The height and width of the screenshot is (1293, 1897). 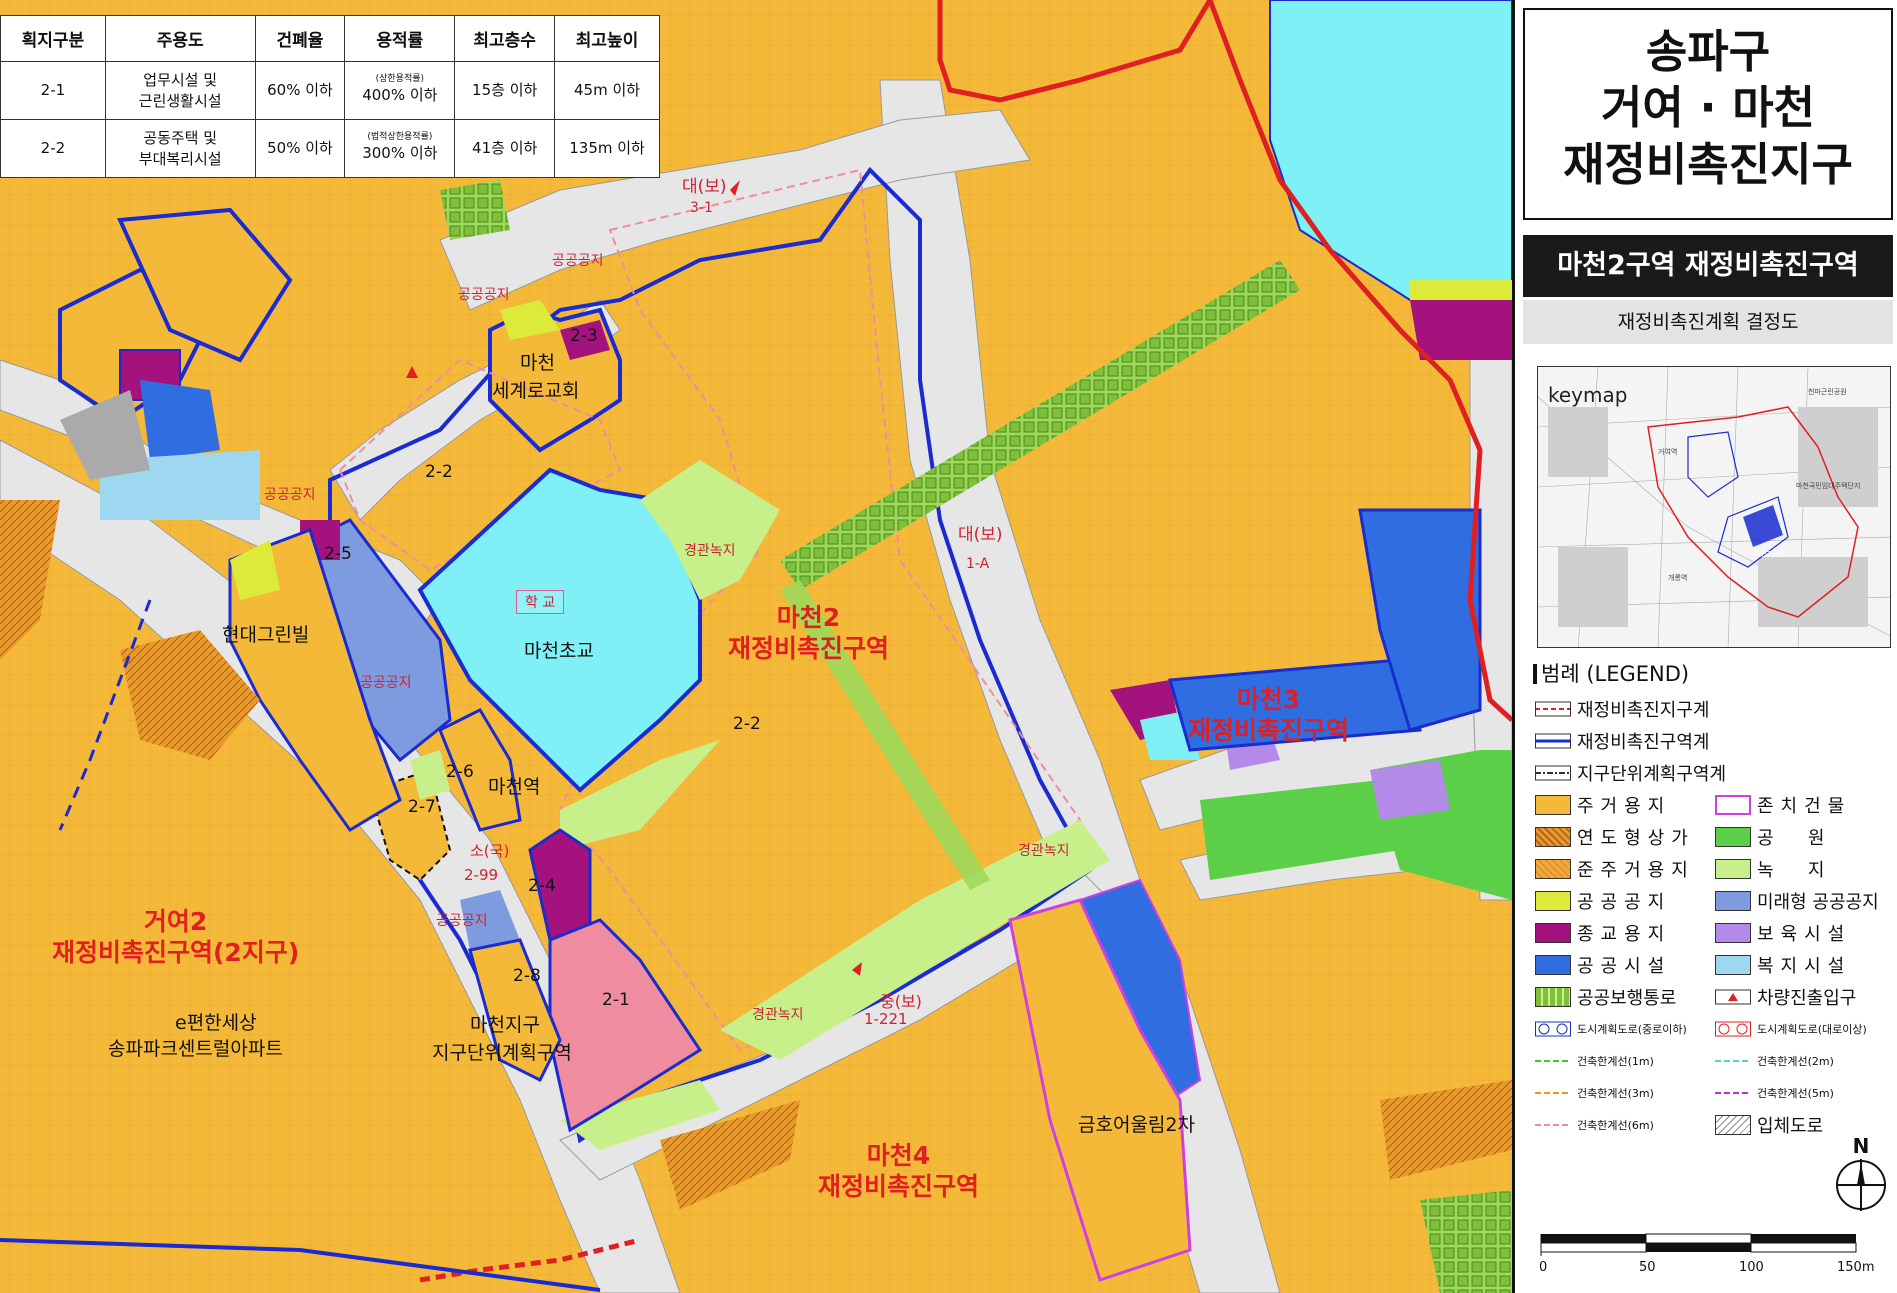 I want to click on zone-label-2-6: 2-6, so click(x=460, y=772).